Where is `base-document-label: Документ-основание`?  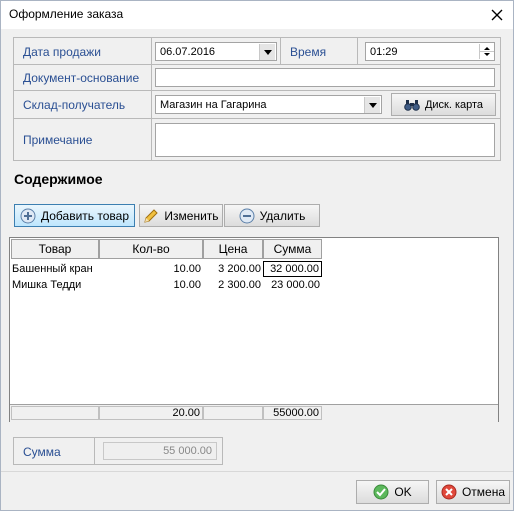
base-document-label: Документ-основание is located at coordinates (82, 77).